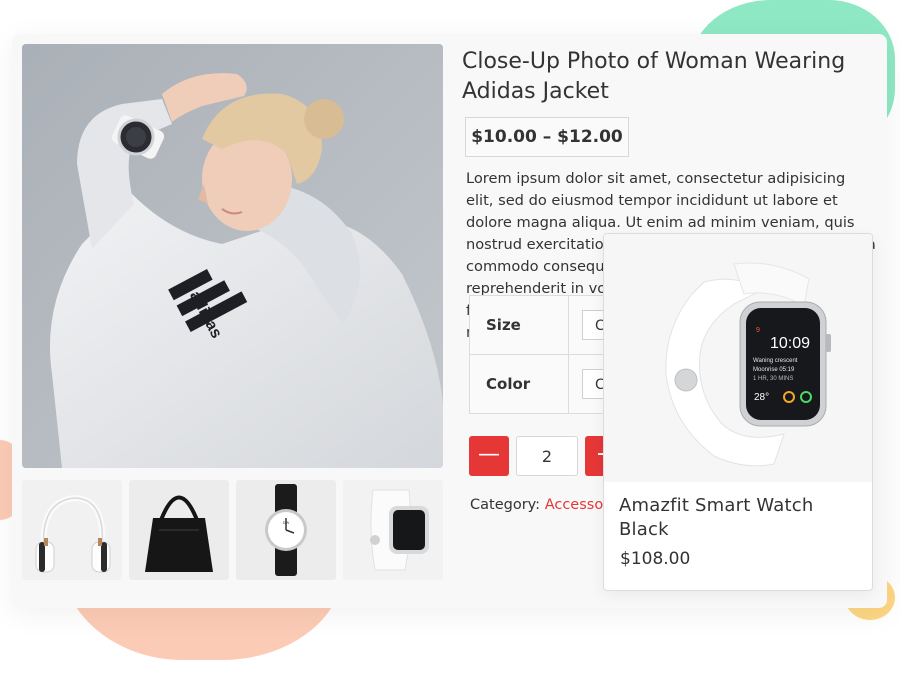 The image size is (900, 674). Describe the element at coordinates (775, 361) in the screenshot. I see `watch-line-1: Waning crescent` at that location.